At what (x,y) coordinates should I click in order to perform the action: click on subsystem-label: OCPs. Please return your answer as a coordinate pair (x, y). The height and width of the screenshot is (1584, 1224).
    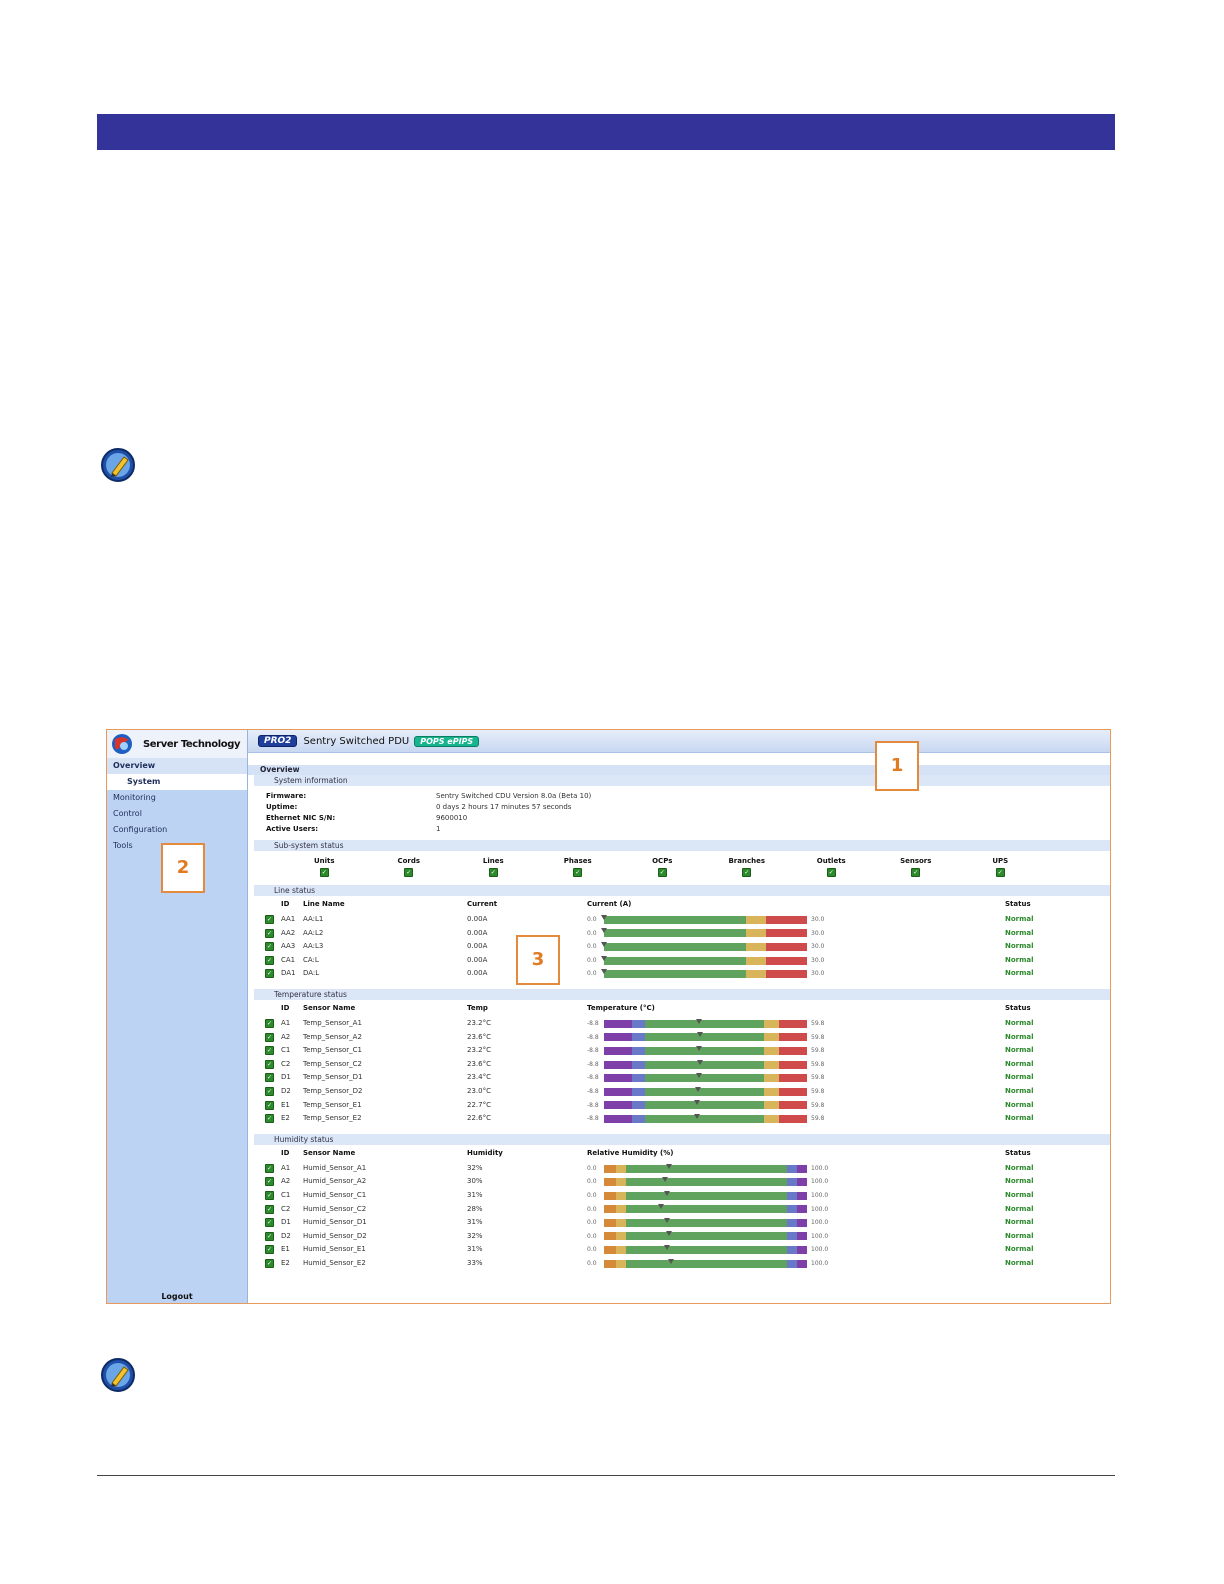
    Looking at the image, I should click on (662, 861).